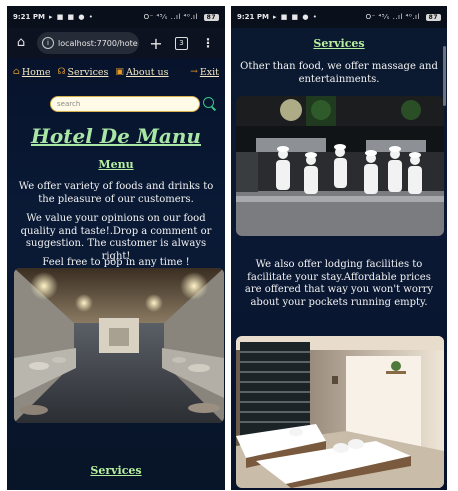 Image resolution: width=458 pixels, height=491 pixels. Describe the element at coordinates (36, 72) in the screenshot. I see `nav-home-label: Home` at that location.